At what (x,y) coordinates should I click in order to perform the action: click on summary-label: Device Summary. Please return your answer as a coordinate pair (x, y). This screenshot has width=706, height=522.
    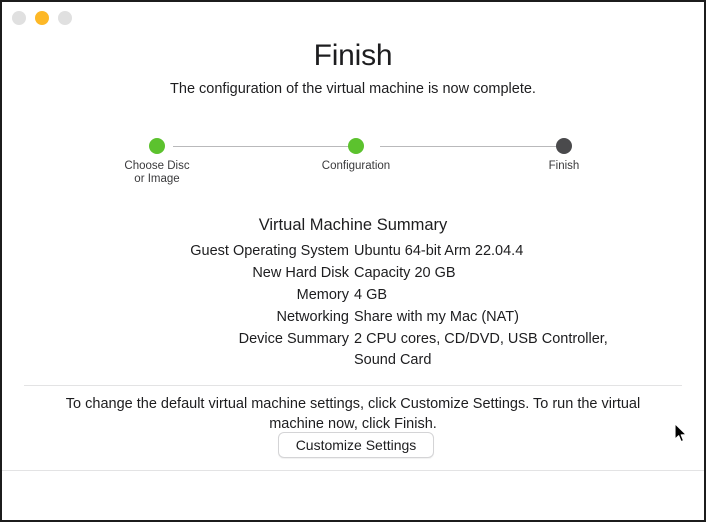
    Looking at the image, I should click on (293, 339).